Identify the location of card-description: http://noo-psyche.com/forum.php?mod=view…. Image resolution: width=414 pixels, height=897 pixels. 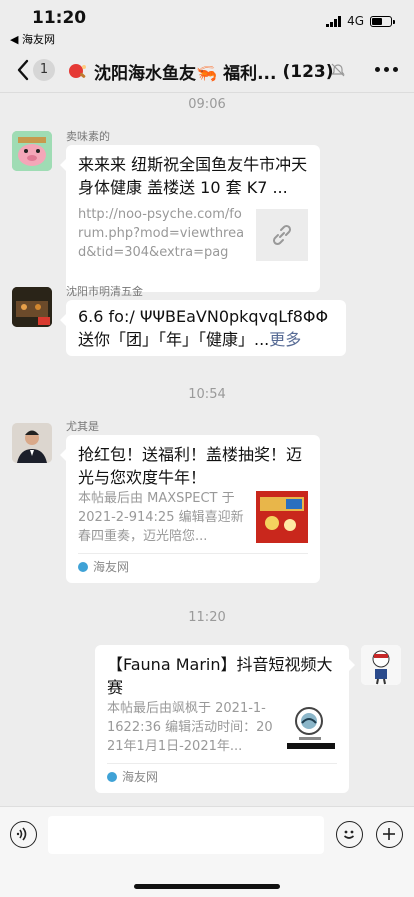
(161, 233).